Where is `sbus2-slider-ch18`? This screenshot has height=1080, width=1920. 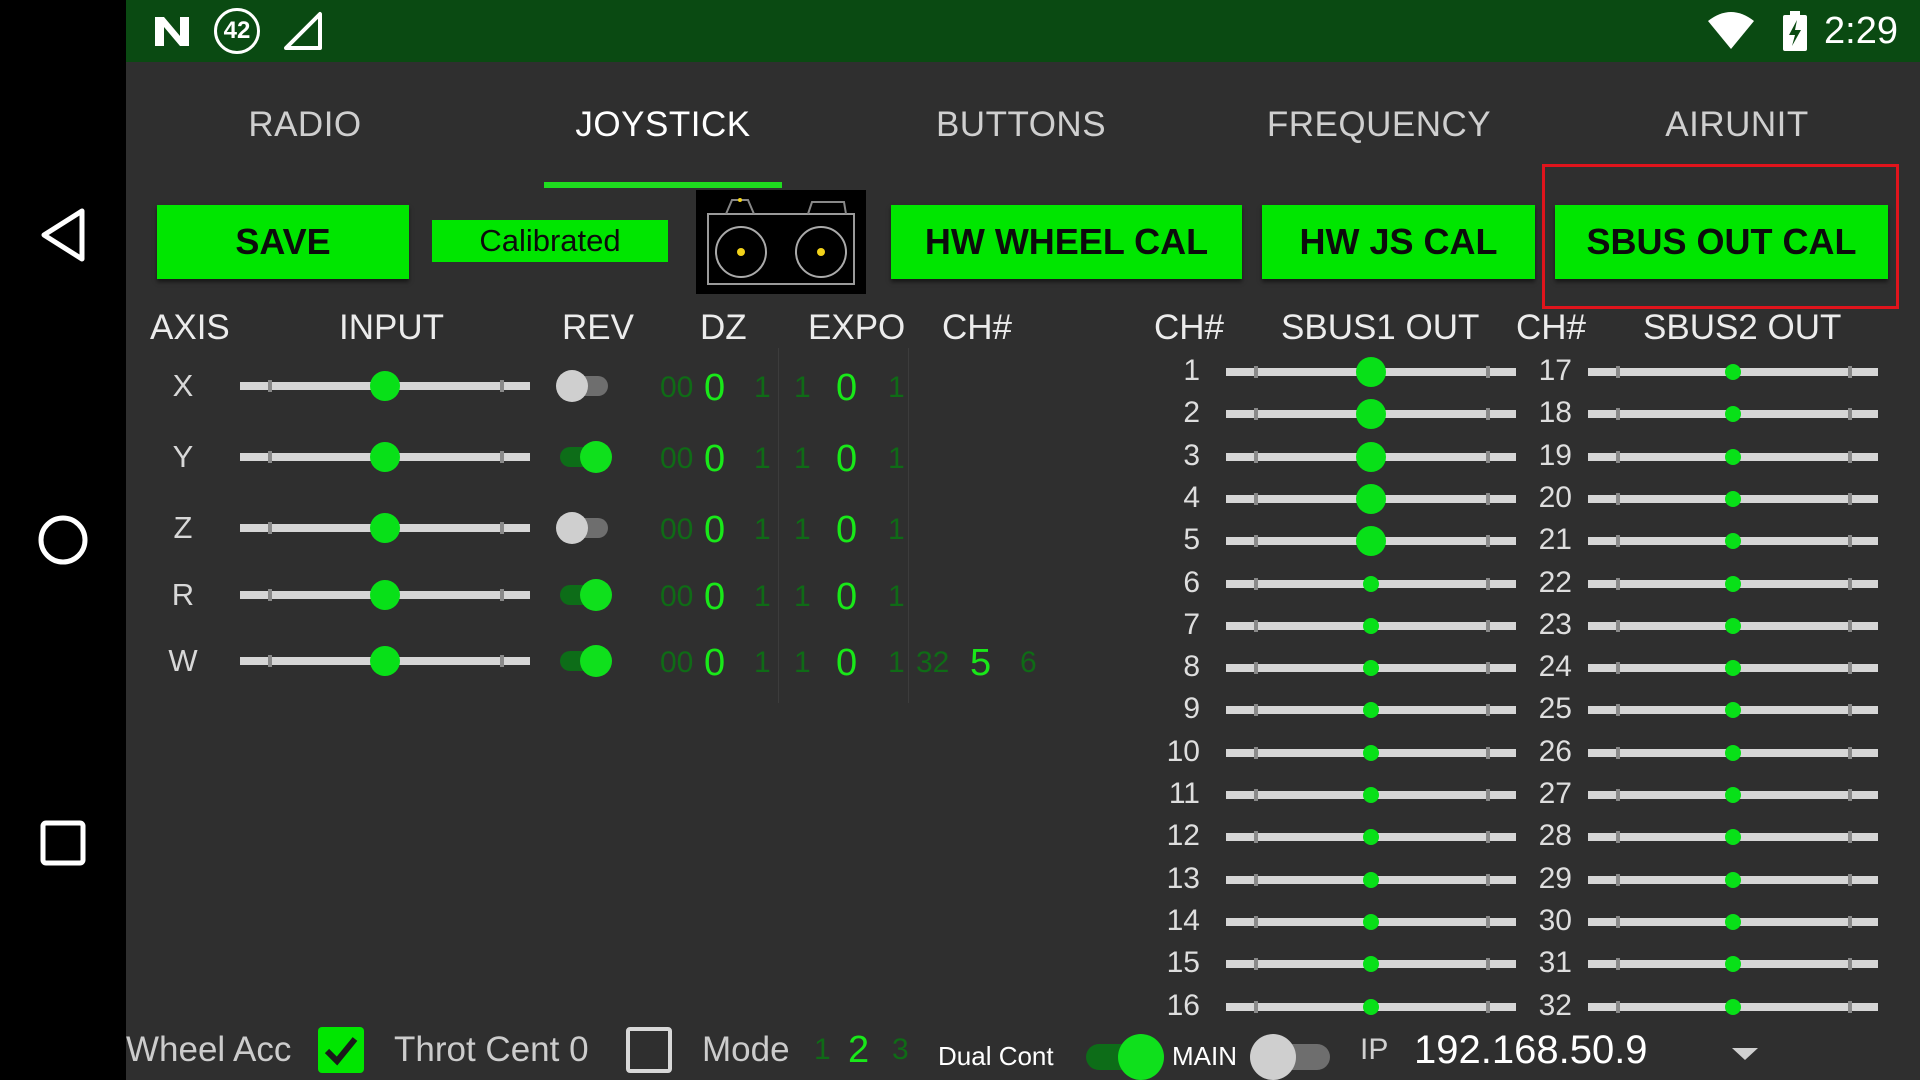 sbus2-slider-ch18 is located at coordinates (1733, 414).